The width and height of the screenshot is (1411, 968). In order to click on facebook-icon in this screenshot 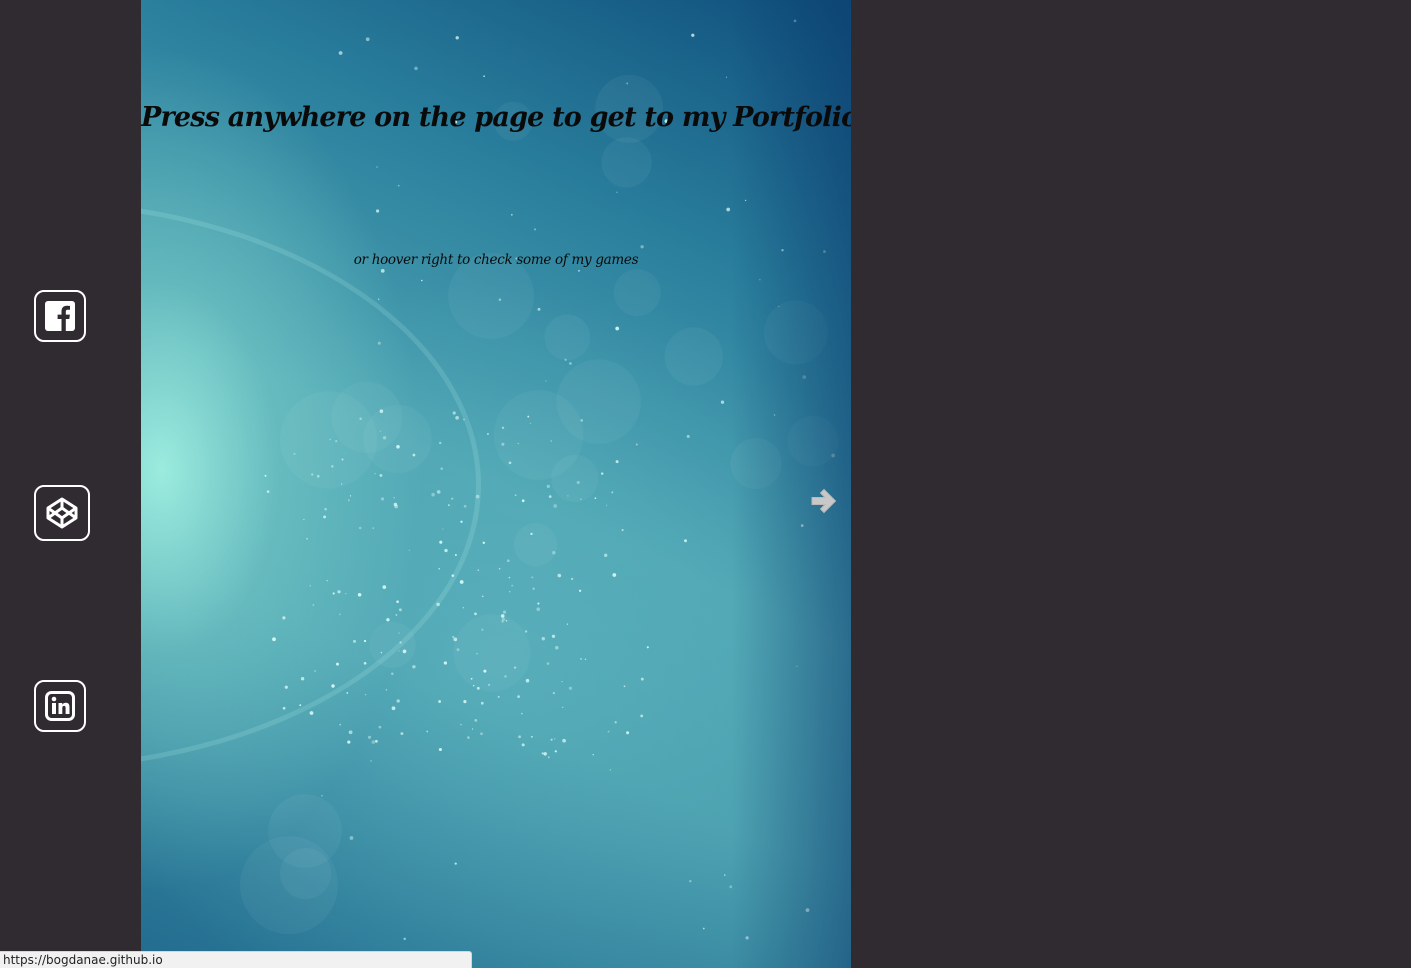, I will do `click(60, 316)`.